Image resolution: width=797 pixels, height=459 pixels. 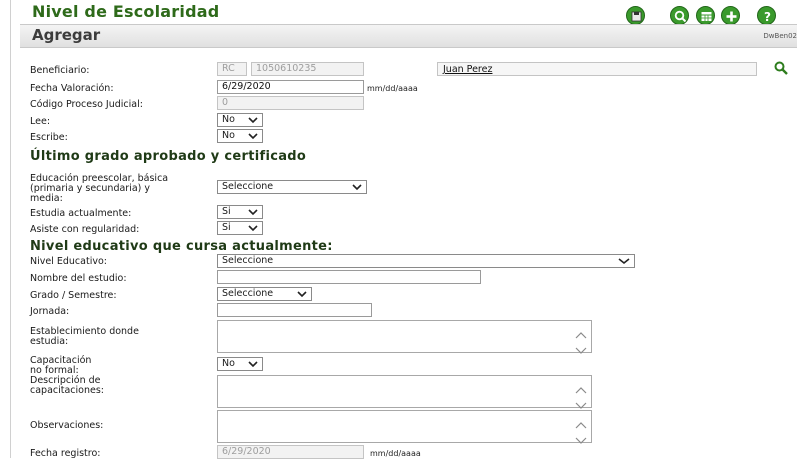 What do you see at coordinates (404, 427) in the screenshot?
I see `observaciones-textarea` at bounding box center [404, 427].